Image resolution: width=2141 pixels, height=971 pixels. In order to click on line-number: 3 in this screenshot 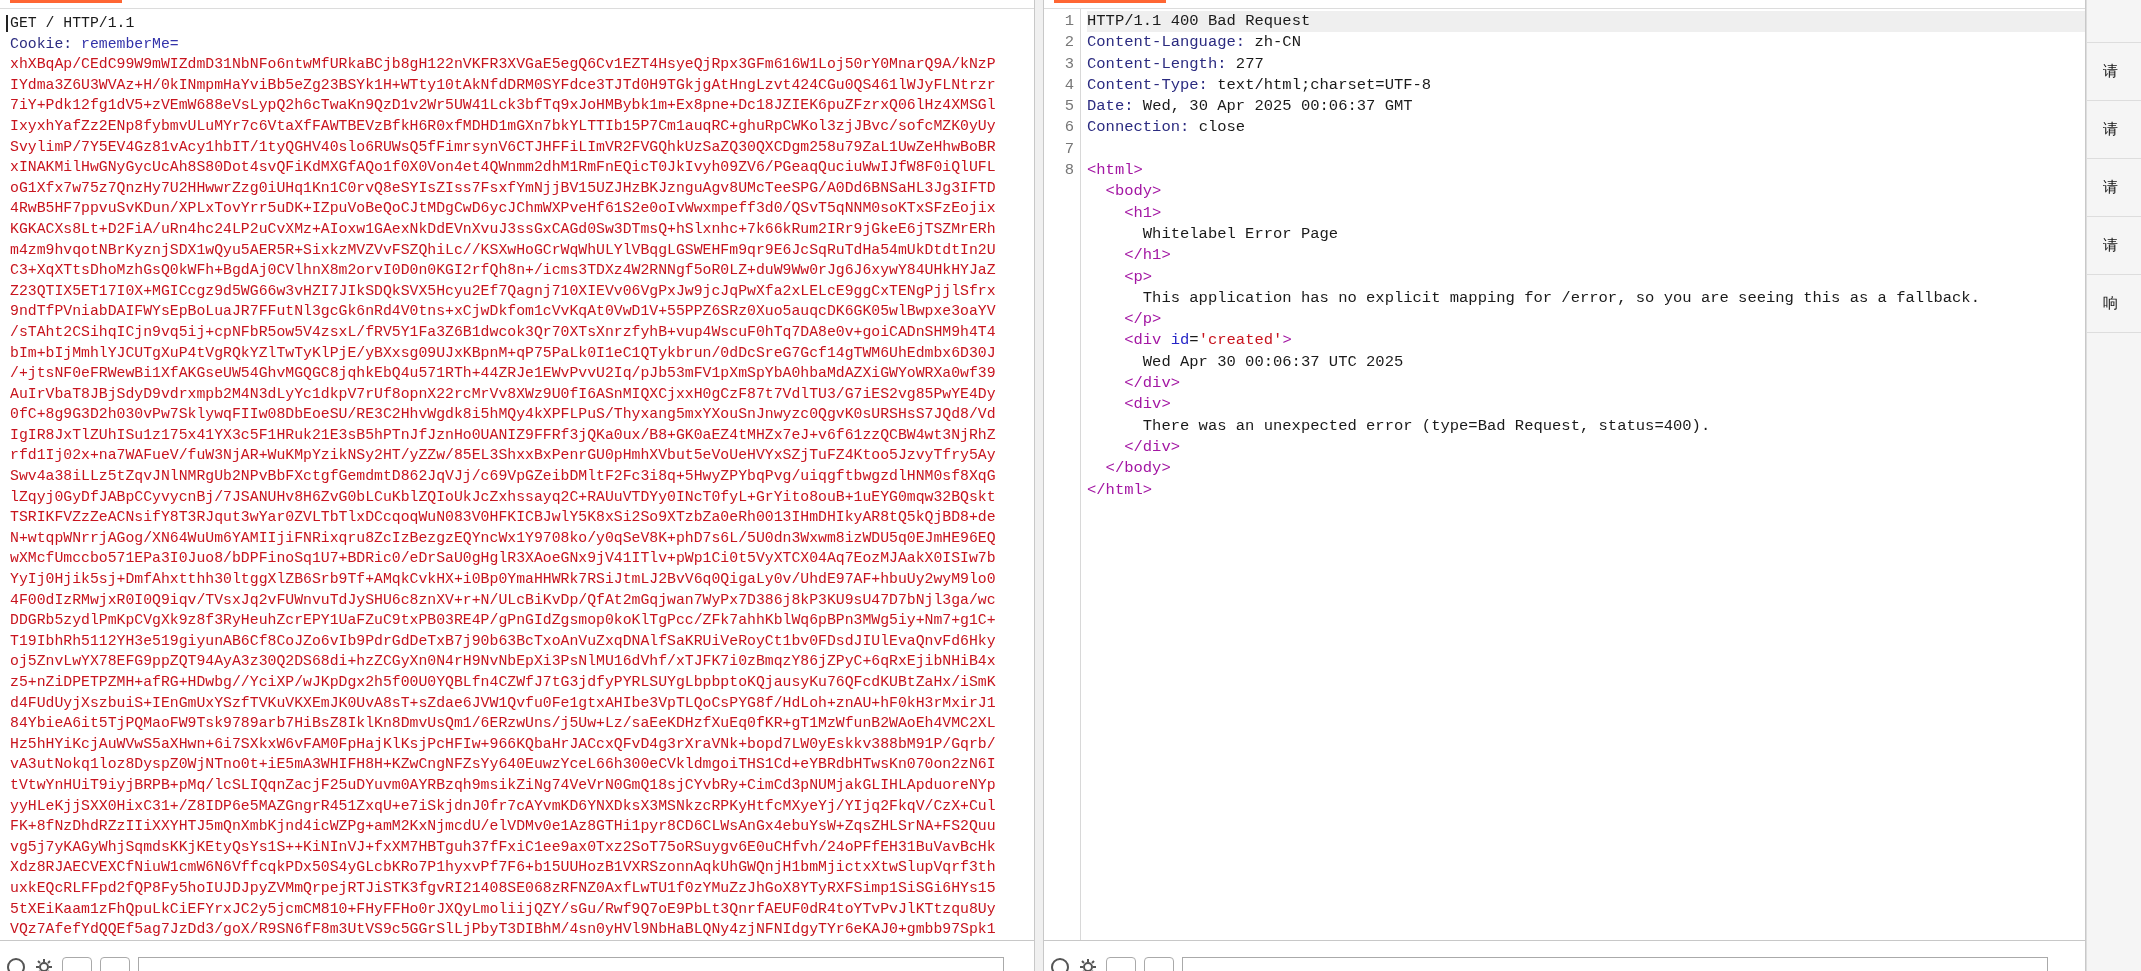, I will do `click(1069, 64)`.